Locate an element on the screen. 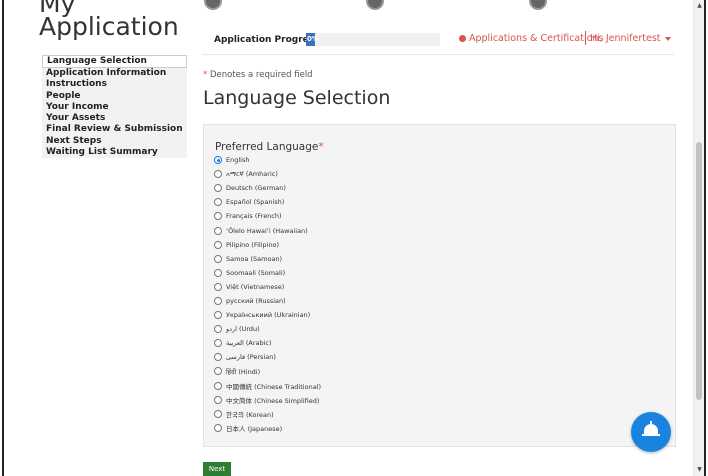 This screenshot has height=476, width=708. language-option: 中文简体 (Chinese Simplified) is located at coordinates (267, 400).